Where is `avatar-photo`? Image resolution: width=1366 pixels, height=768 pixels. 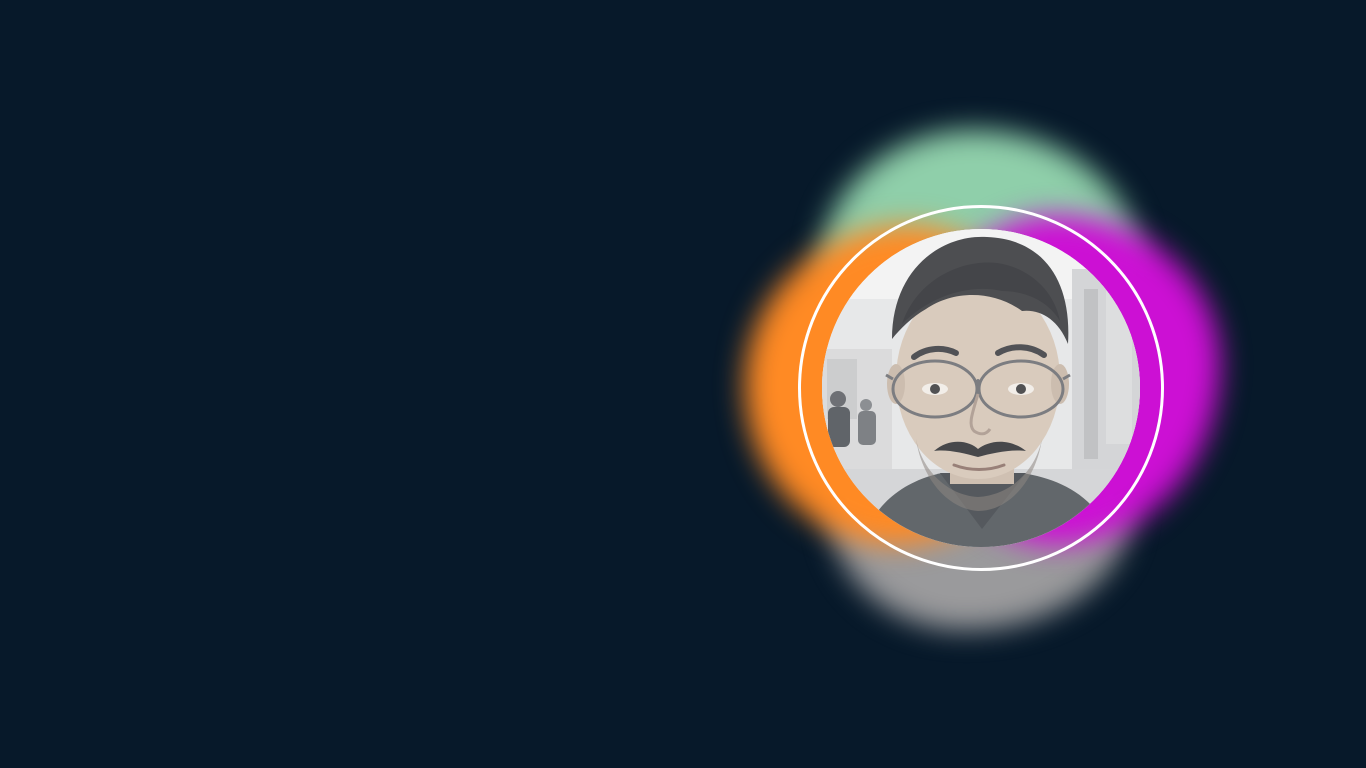 avatar-photo is located at coordinates (981, 388).